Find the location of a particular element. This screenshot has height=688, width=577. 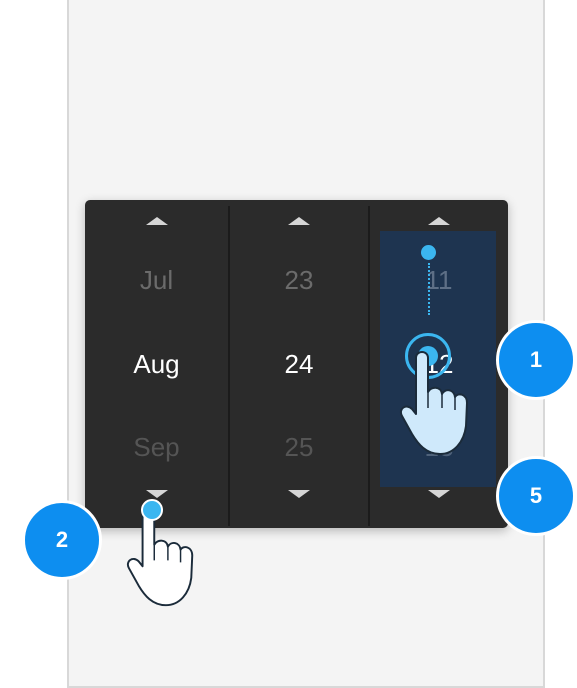

tap-point is located at coordinates (152, 510).